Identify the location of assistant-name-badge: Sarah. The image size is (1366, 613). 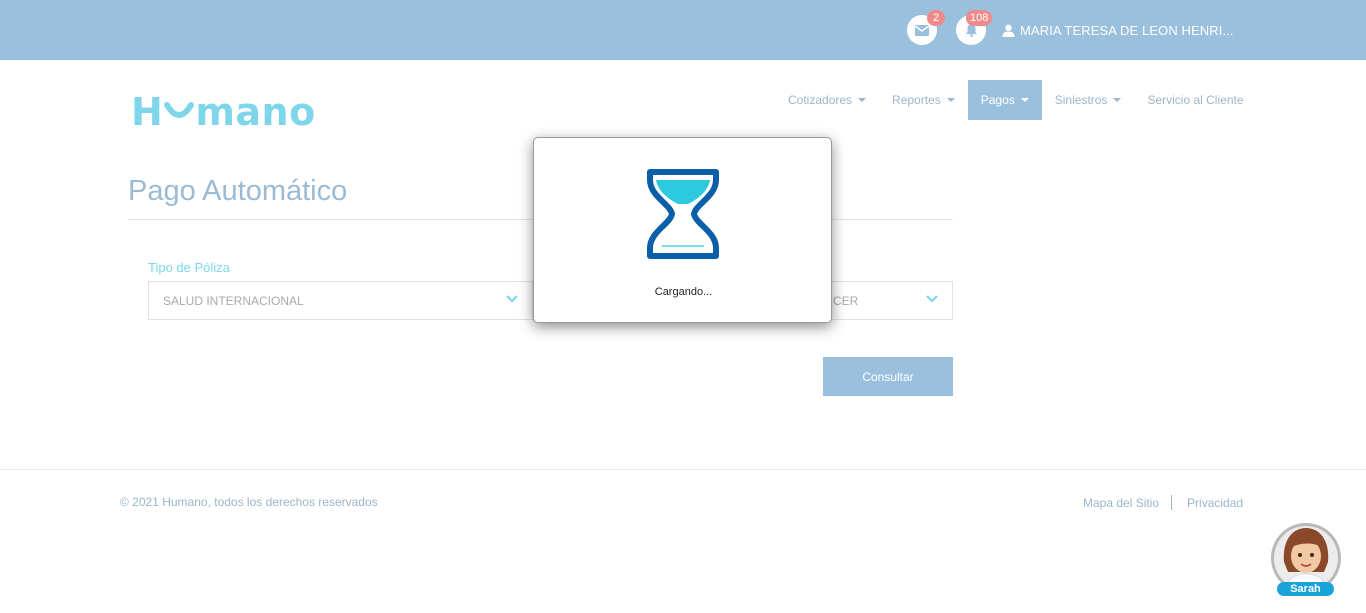
(1305, 589).